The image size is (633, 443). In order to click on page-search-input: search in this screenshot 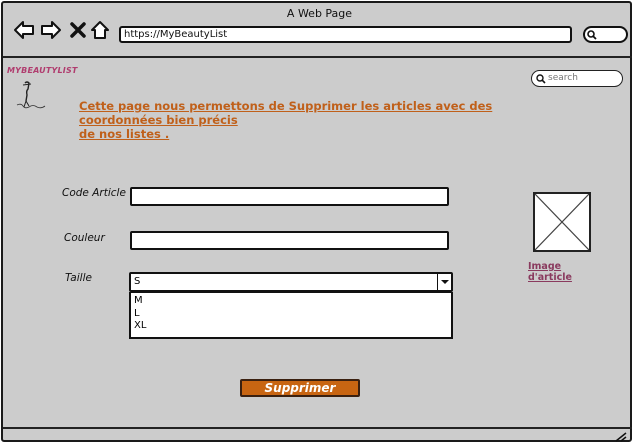, I will do `click(577, 78)`.